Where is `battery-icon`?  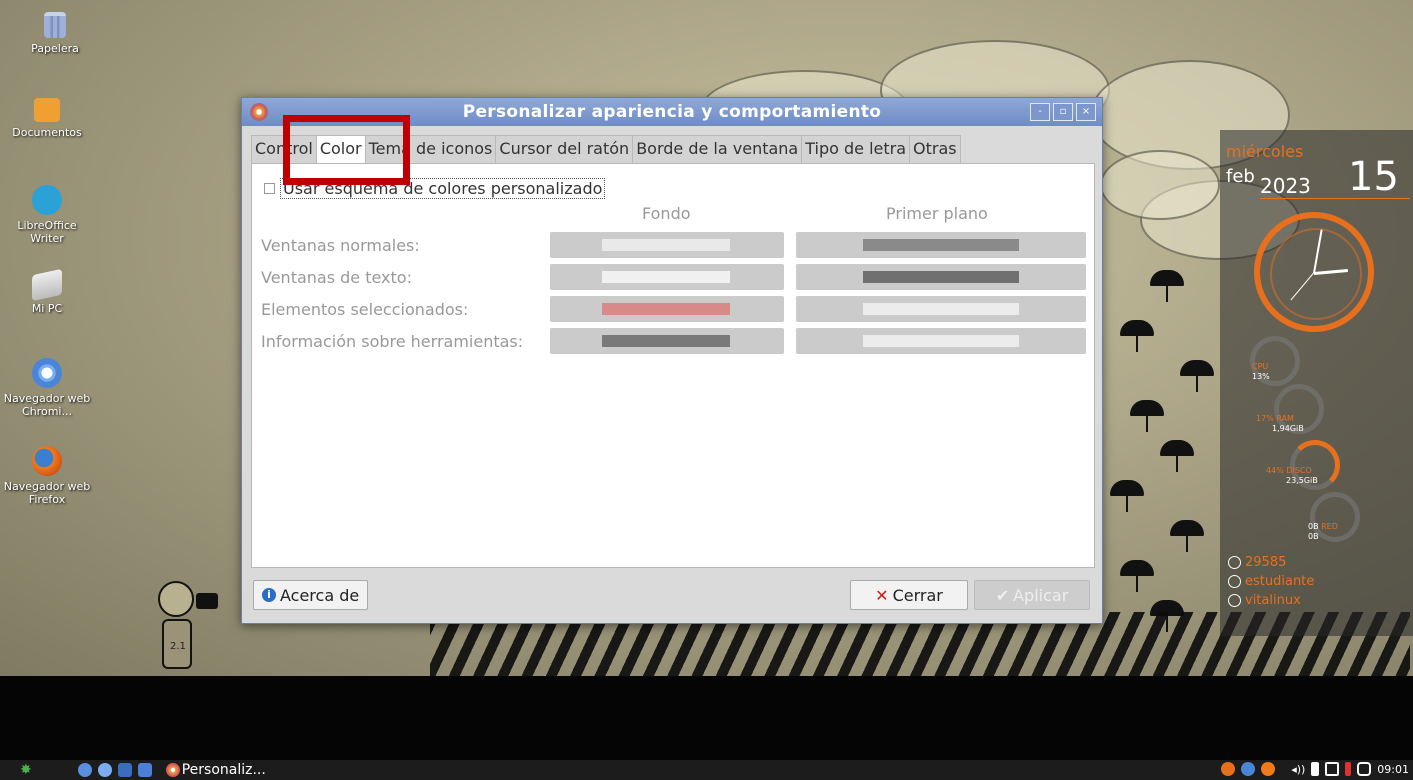
battery-icon is located at coordinates (1315, 769).